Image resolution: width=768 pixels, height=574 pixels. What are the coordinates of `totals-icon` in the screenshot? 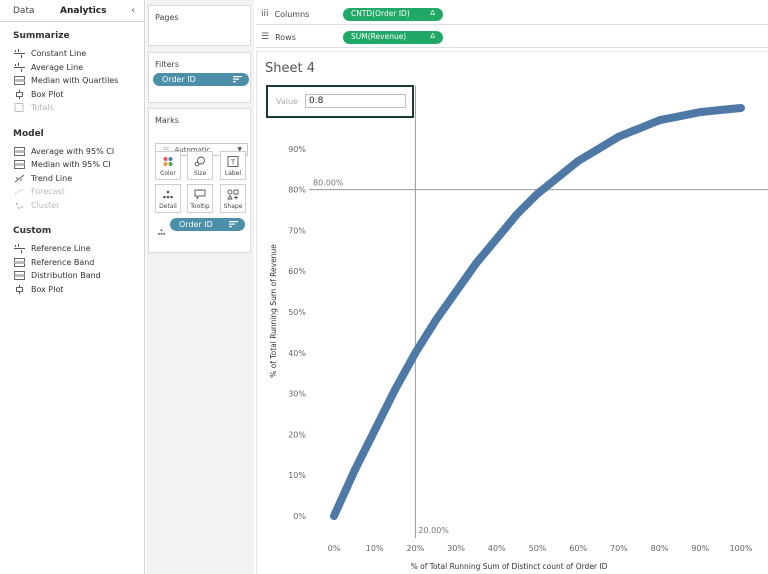 It's located at (19, 108).